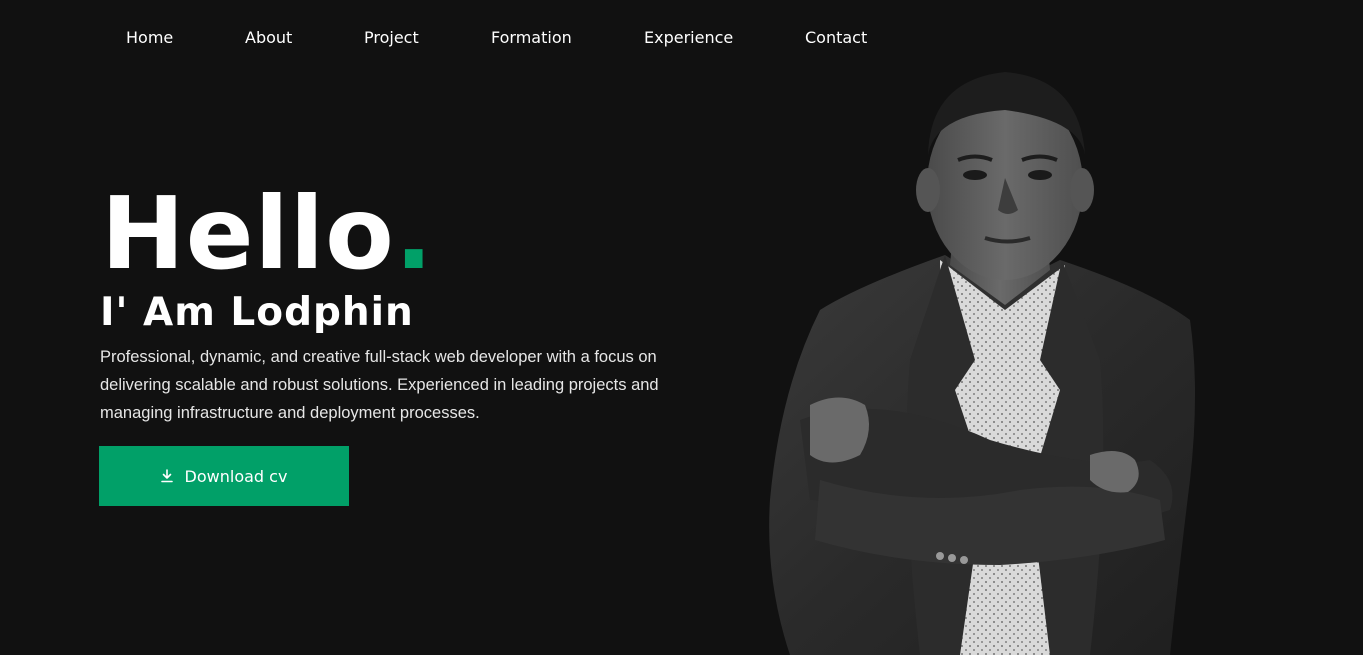 This screenshot has height=655, width=1363. I want to click on nav-link-home: Home, so click(149, 38).